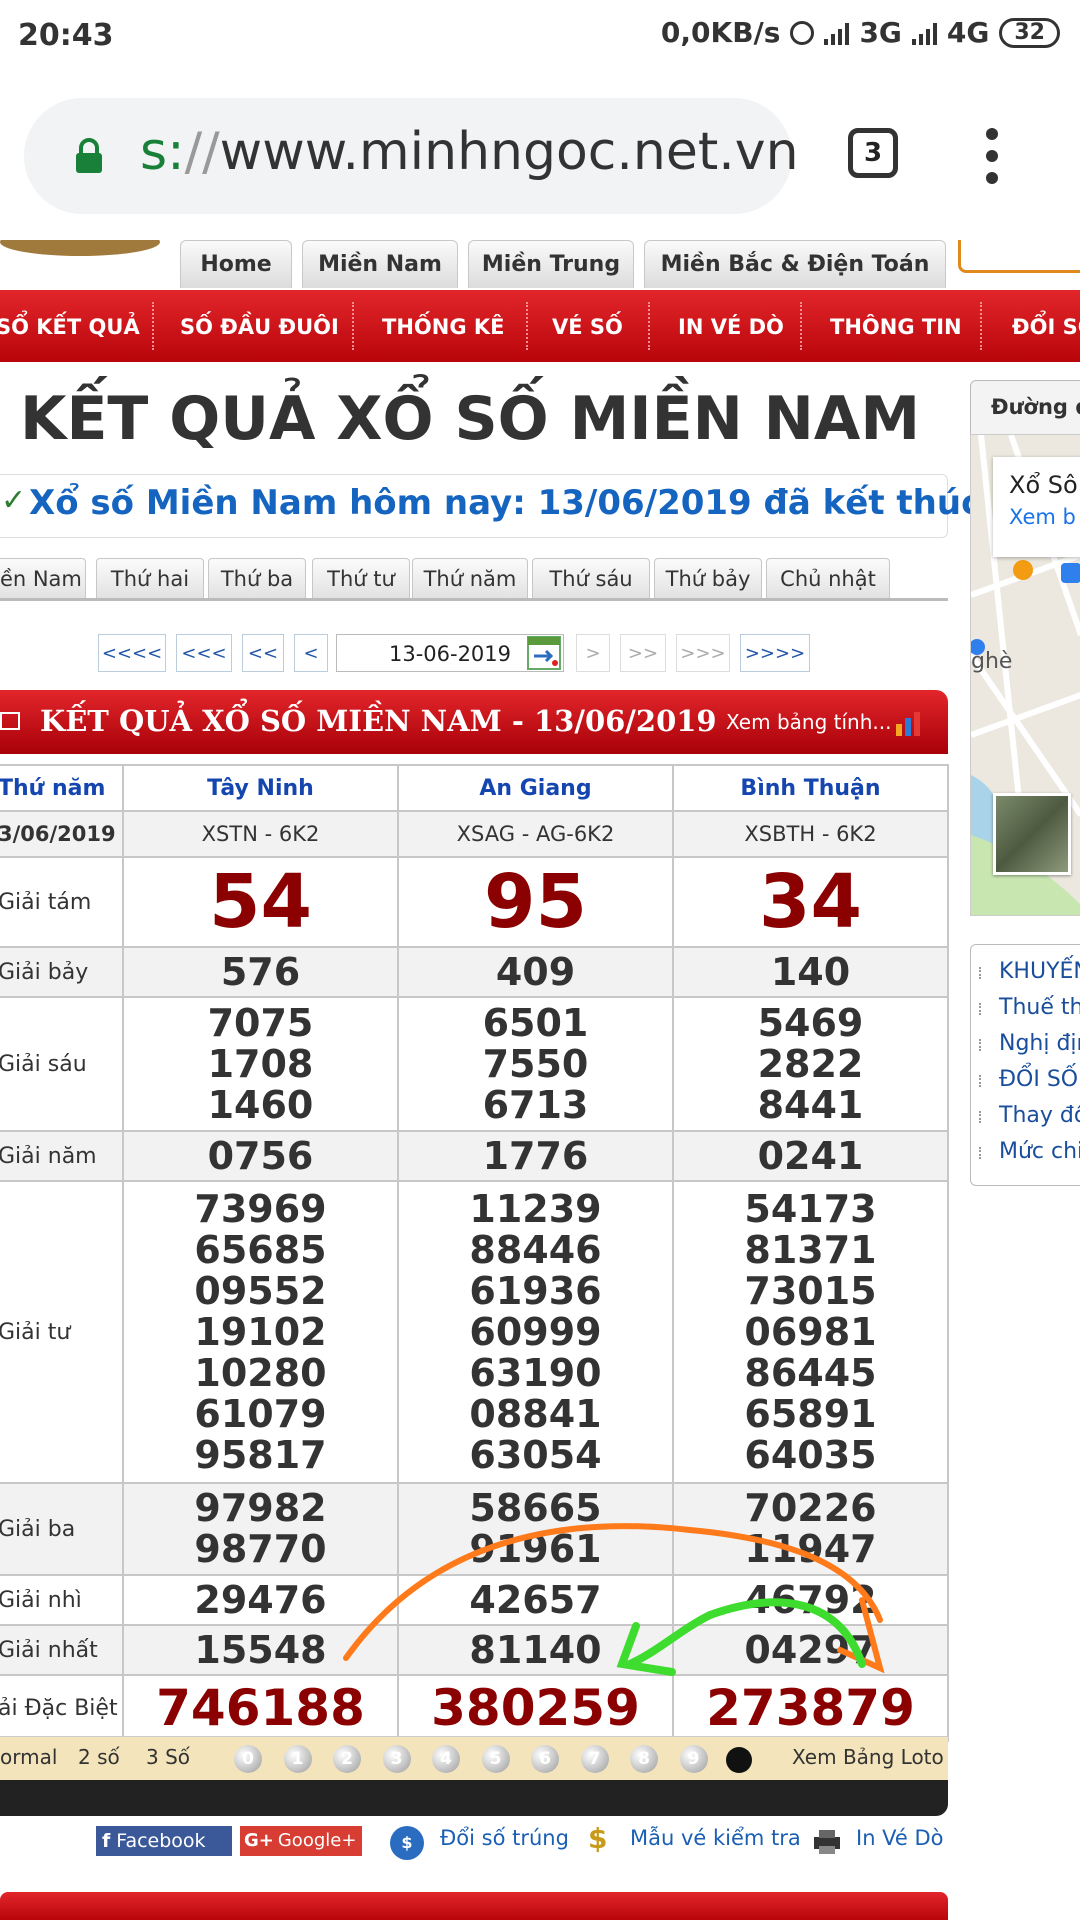 The width and height of the screenshot is (1080, 1920). What do you see at coordinates (593, 653) in the screenshot?
I see `pager-next: >` at bounding box center [593, 653].